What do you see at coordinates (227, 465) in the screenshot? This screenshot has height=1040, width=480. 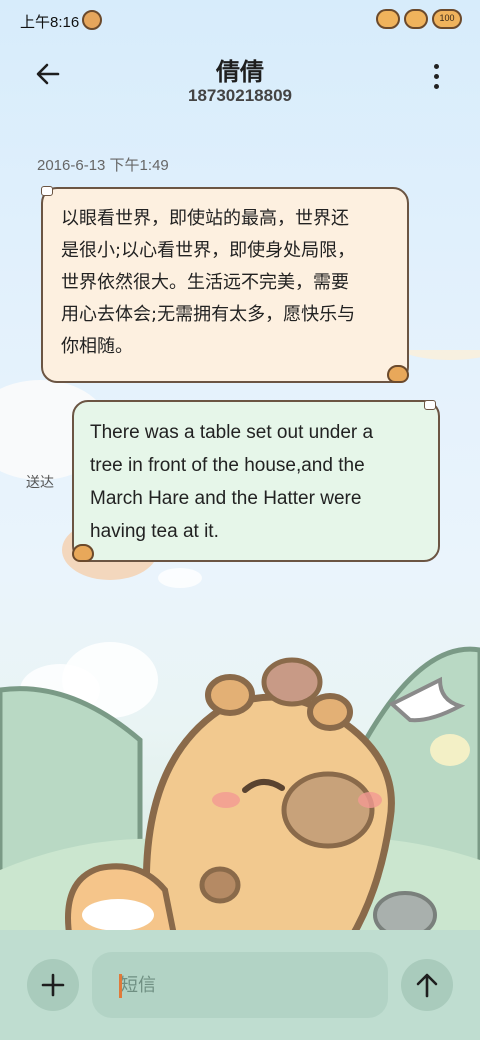 I see `message-line: tree in front of the house,and the` at bounding box center [227, 465].